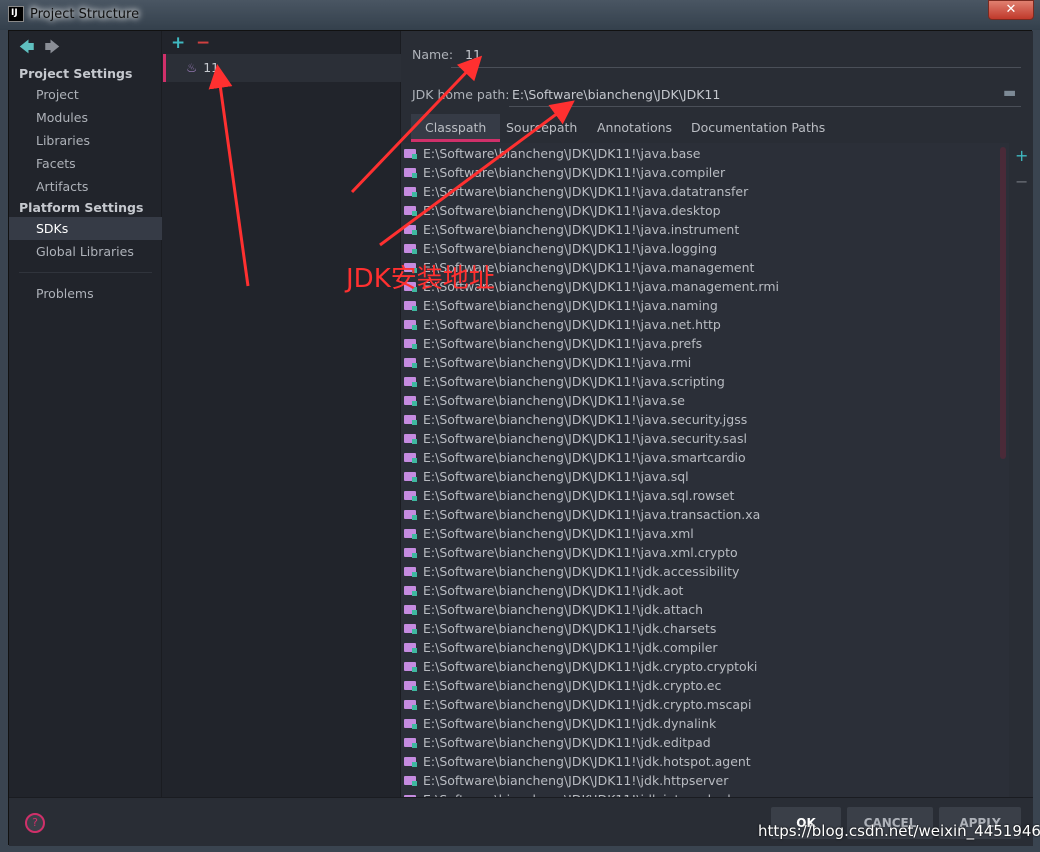 Image resolution: width=1040 pixels, height=852 pixels. Describe the element at coordinates (520, 15) in the screenshot. I see `title-bar: IJ Project Structure ✕` at that location.